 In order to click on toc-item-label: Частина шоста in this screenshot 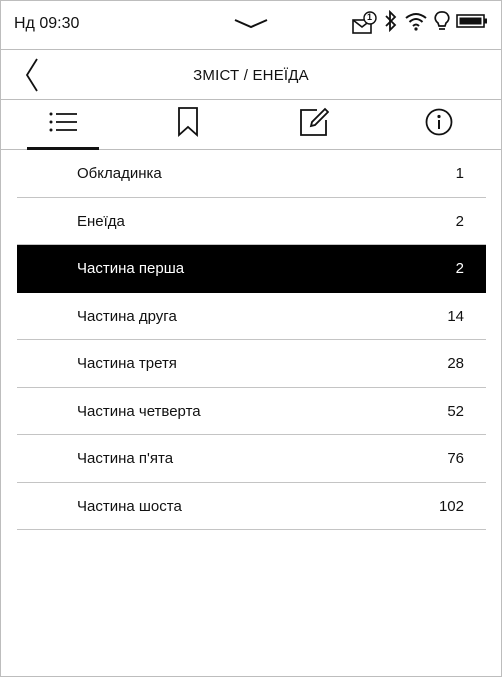, I will do `click(129, 506)`.